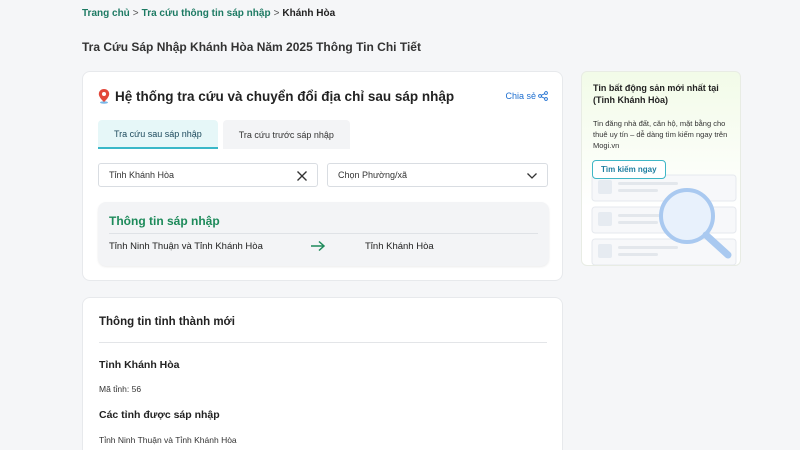 The image size is (800, 450). Describe the element at coordinates (104, 96) in the screenshot. I see `map-pin-icon` at that location.